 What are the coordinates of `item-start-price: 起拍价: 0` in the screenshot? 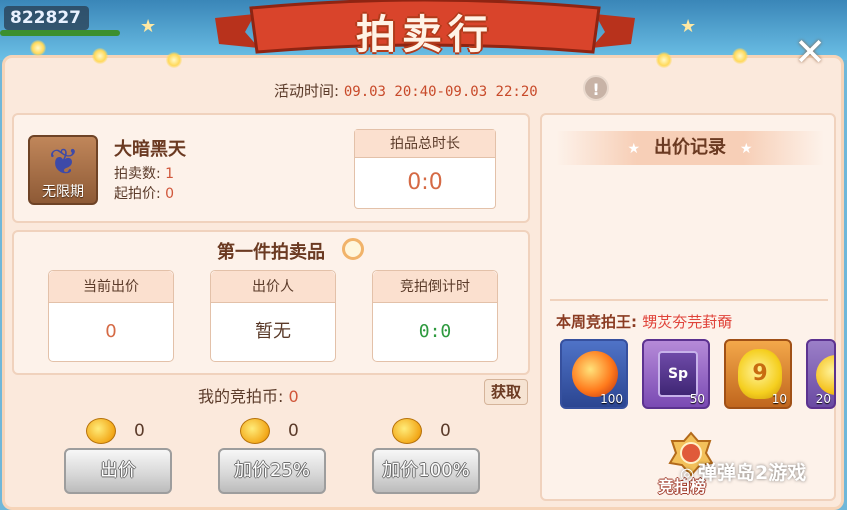 It's located at (144, 193).